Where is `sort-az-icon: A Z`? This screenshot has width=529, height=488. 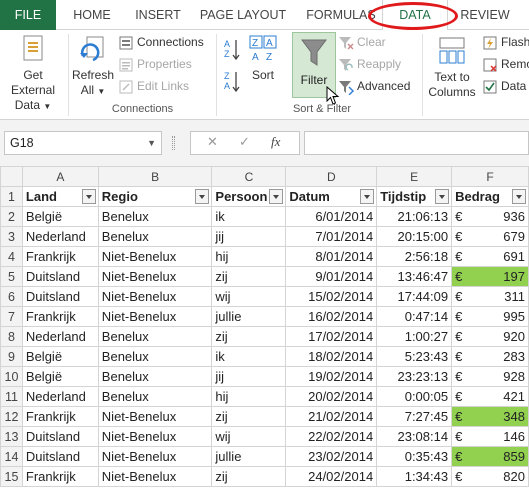
sort-az-icon: A Z is located at coordinates (232, 51).